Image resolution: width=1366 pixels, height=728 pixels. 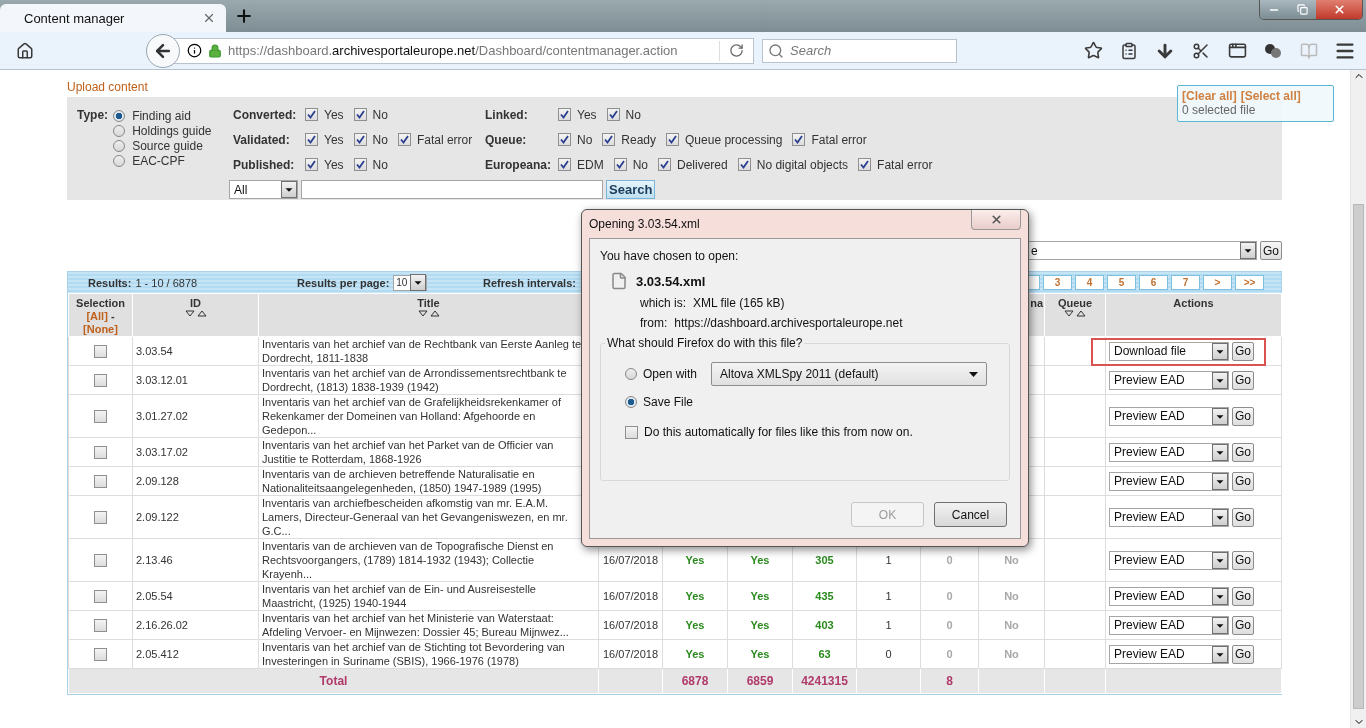 What do you see at coordinates (1169, 351) in the screenshot?
I see `action-select: Download file` at bounding box center [1169, 351].